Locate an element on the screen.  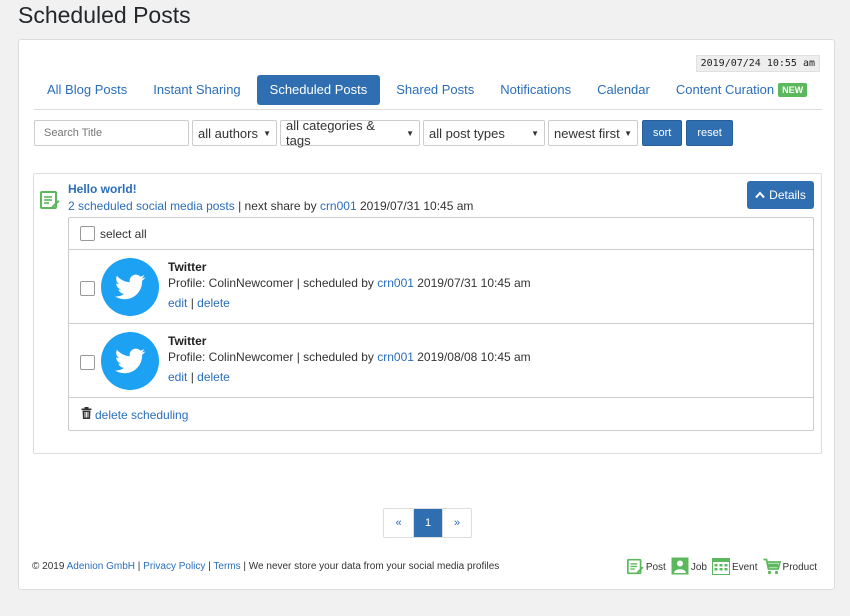
footer-event-label: Event is located at coordinates (744, 567).